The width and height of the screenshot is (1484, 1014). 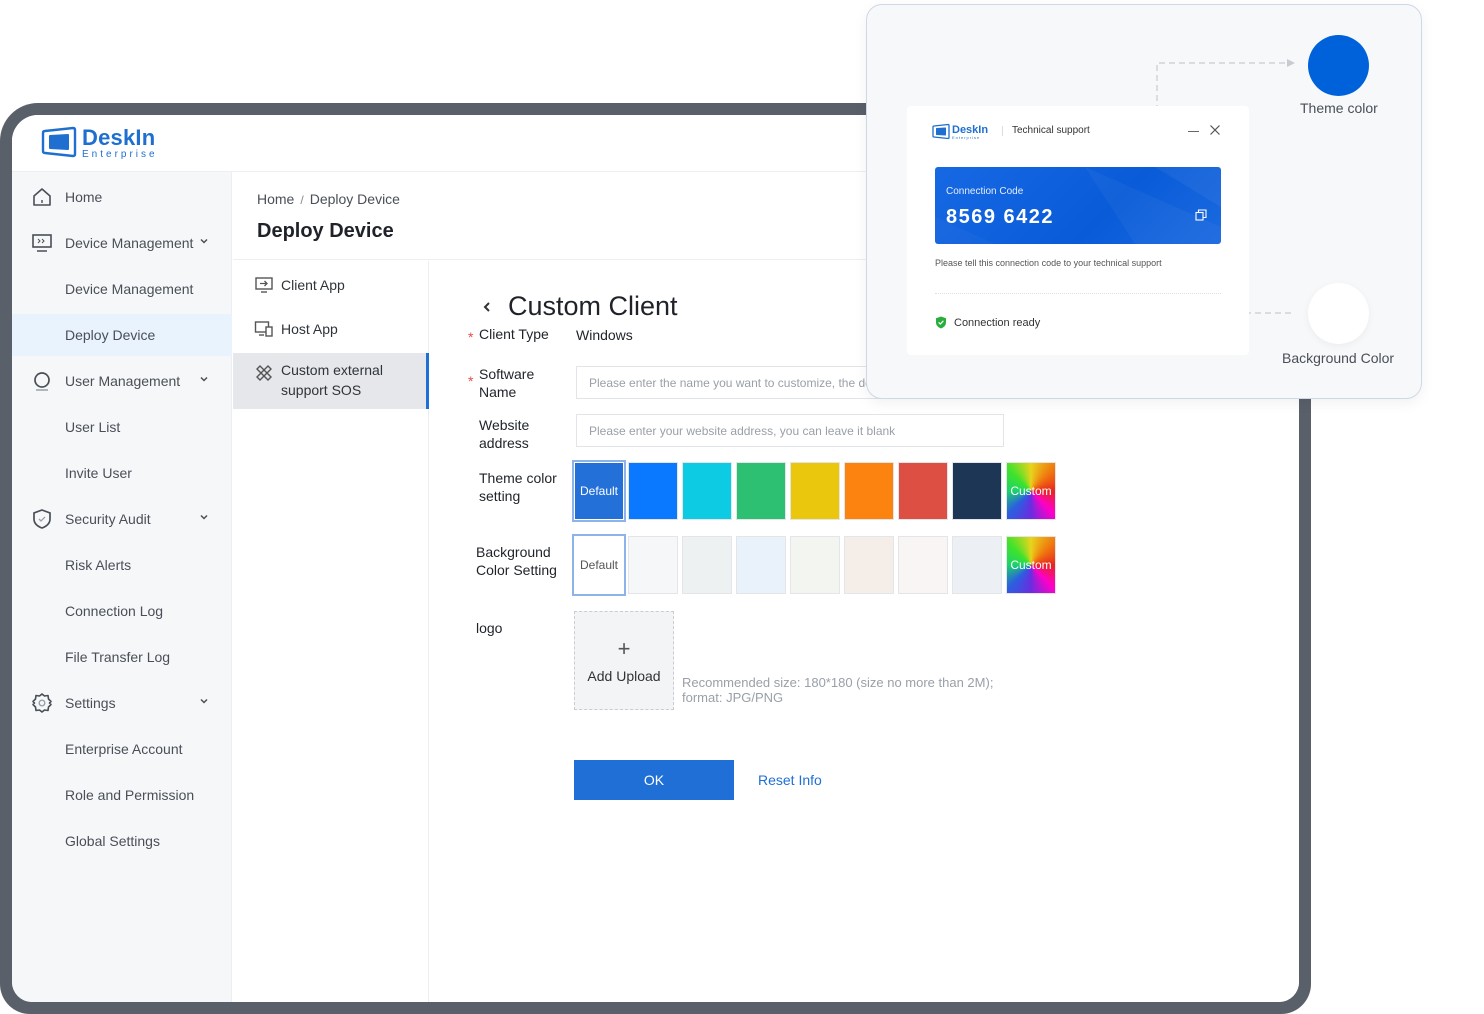 I want to click on logo-upload-button: + Add Upload, so click(x=624, y=660).